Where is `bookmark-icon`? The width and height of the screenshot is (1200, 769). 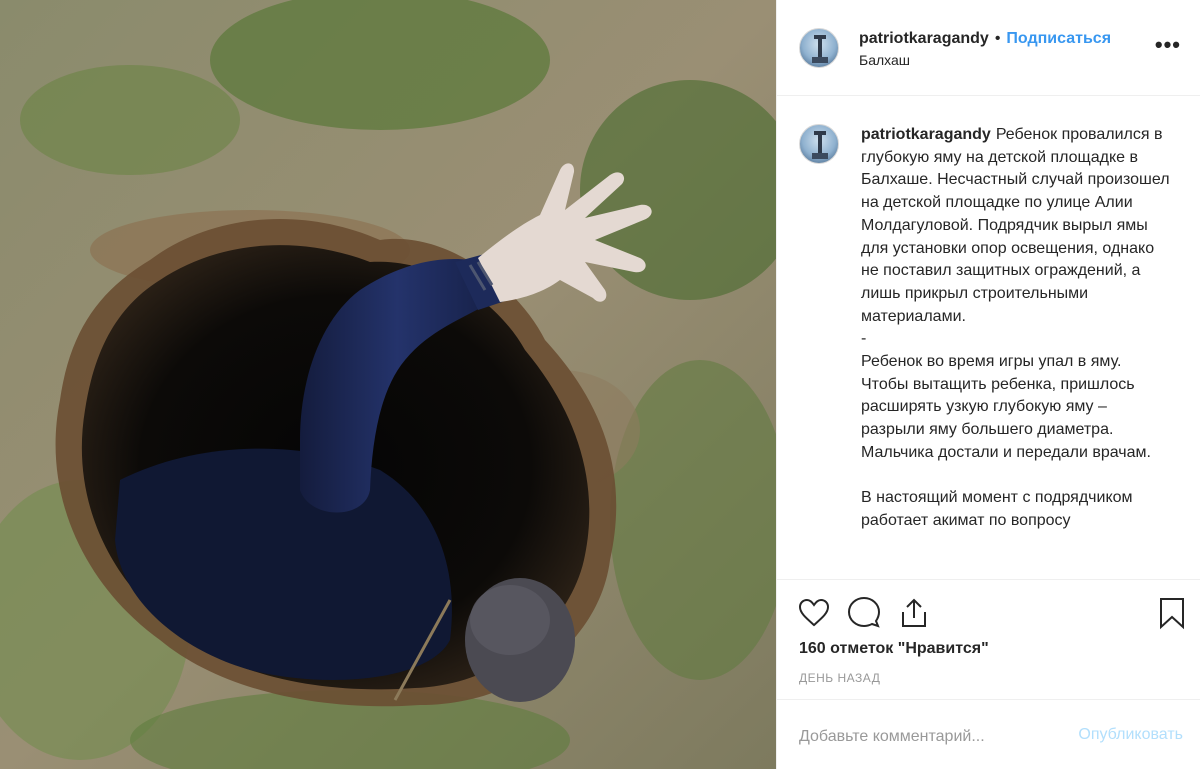
bookmark-icon is located at coordinates (1172, 613).